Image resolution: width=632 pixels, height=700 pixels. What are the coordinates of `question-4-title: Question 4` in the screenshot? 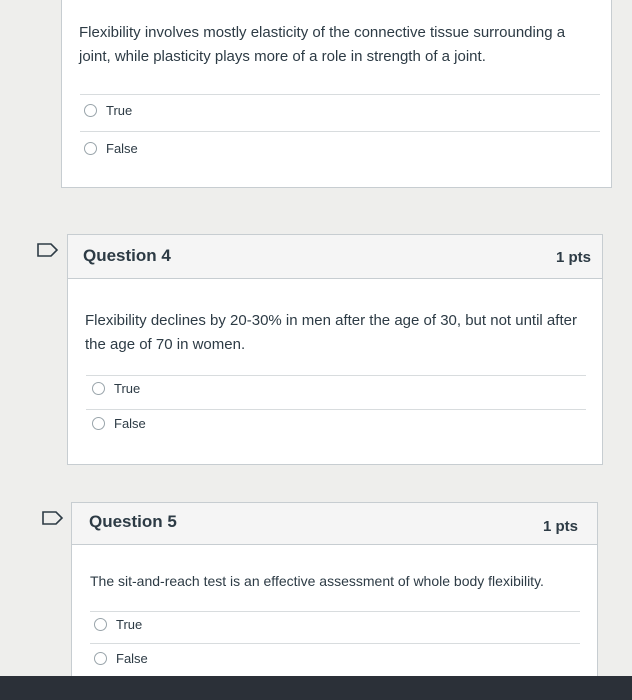 It's located at (127, 255).